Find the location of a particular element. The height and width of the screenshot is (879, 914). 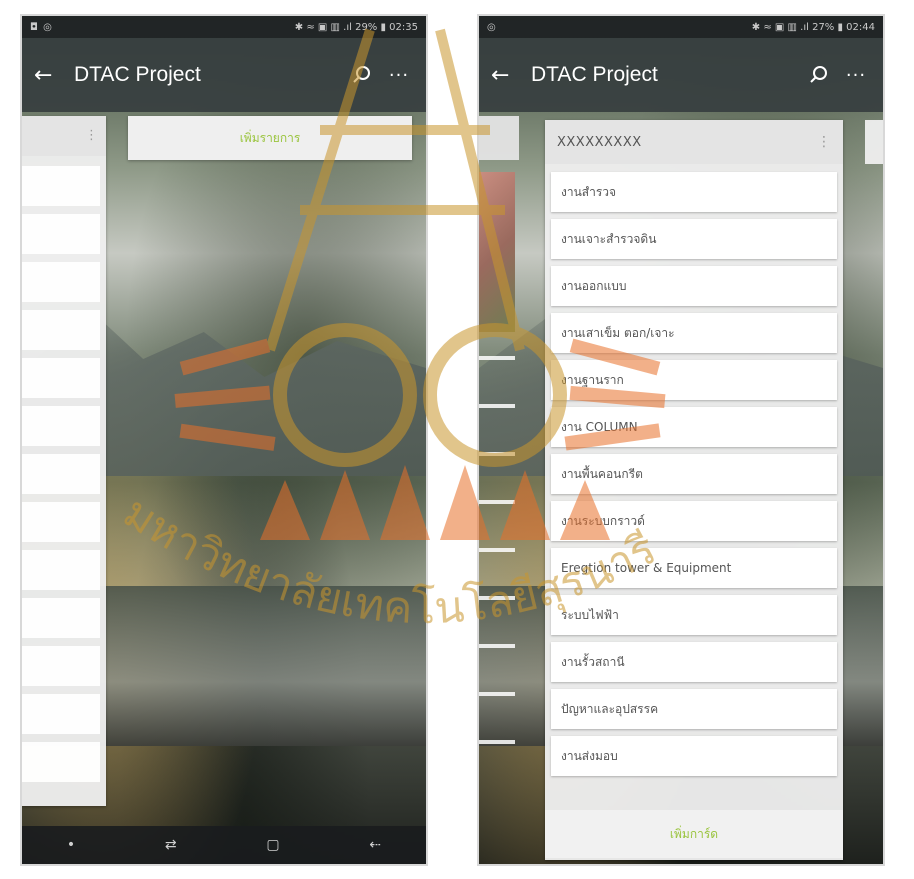

list-card: งานฐานราก is located at coordinates (694, 380).